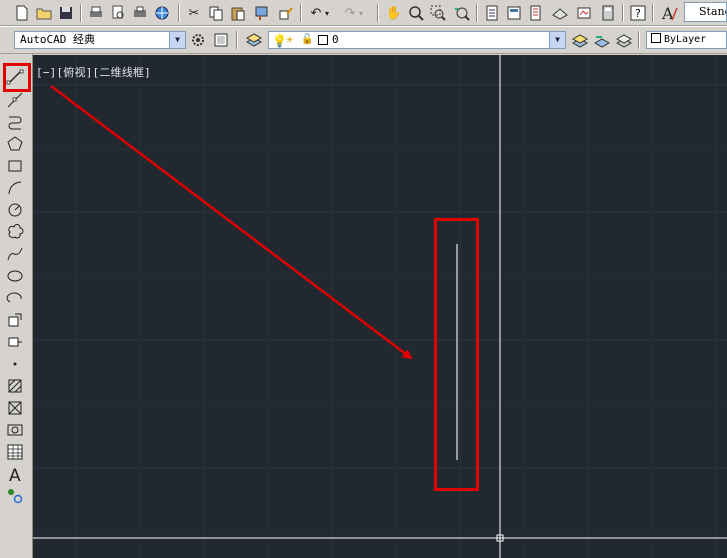 The image size is (727, 558). I want to click on rectangle-icon, so click(15, 166).